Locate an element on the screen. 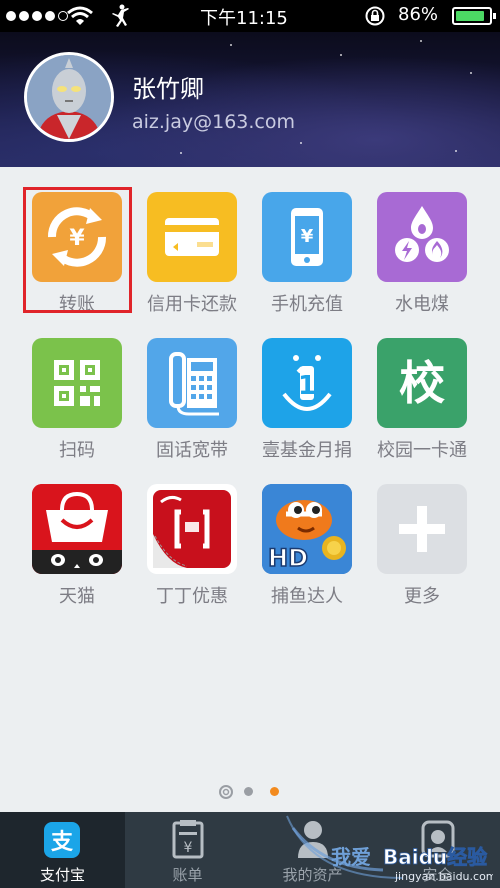  tab-bill: ¥ 账单 is located at coordinates (187, 850).